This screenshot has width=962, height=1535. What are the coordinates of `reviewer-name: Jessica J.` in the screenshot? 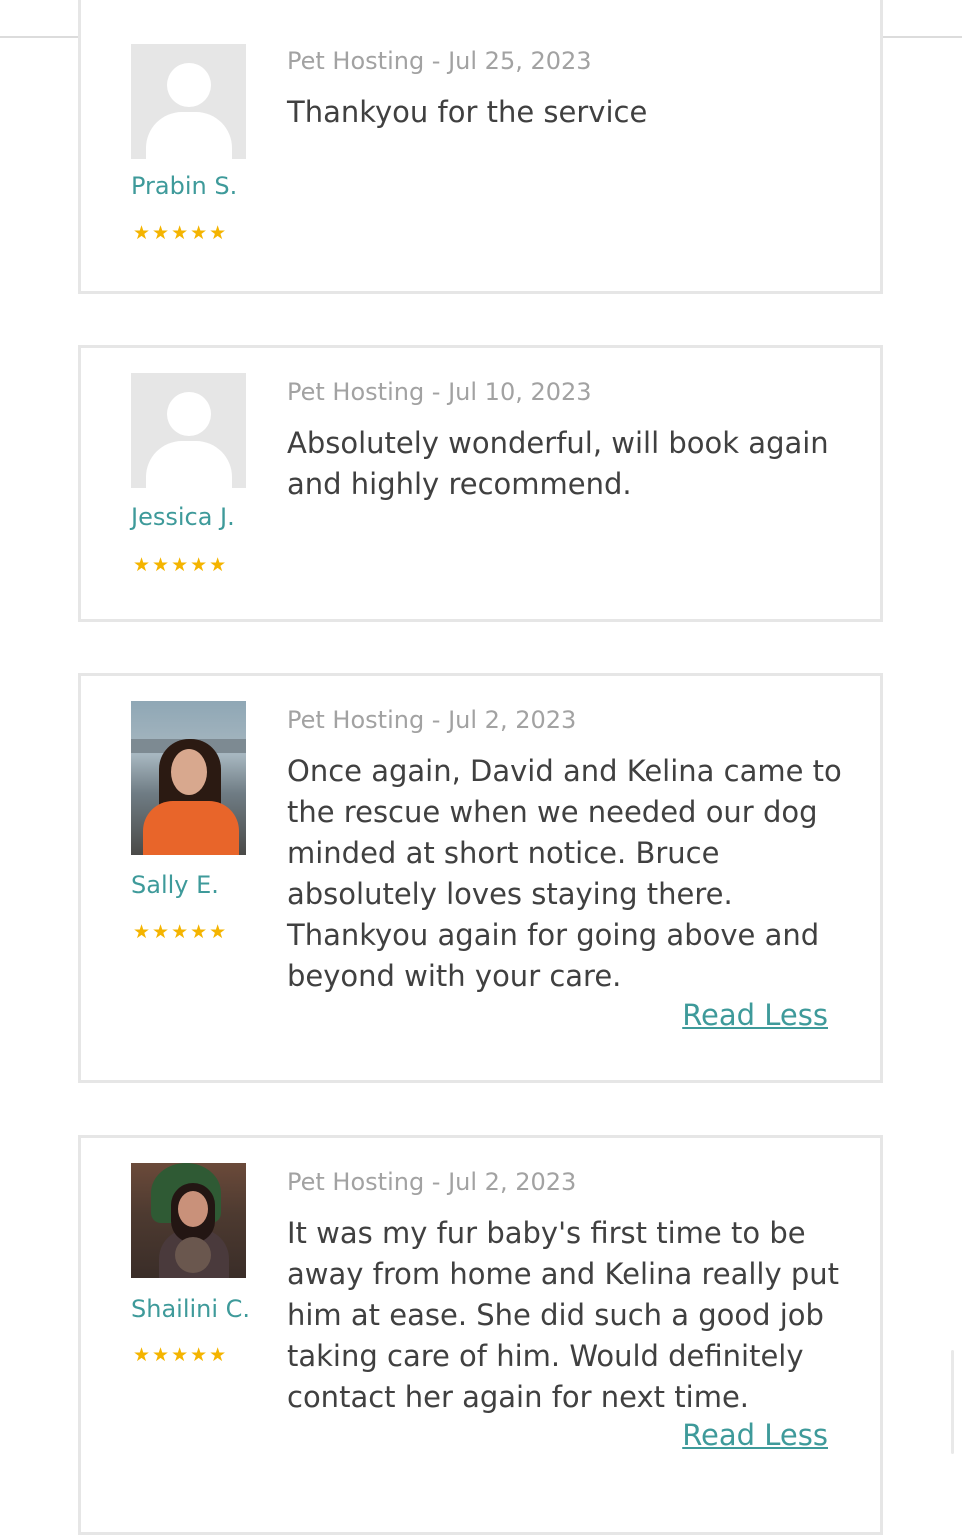 It's located at (183, 517).